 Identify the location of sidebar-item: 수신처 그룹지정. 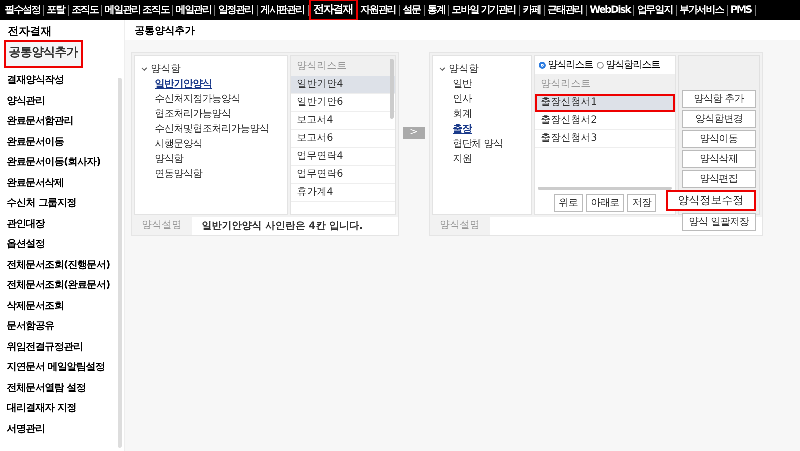
(62, 204).